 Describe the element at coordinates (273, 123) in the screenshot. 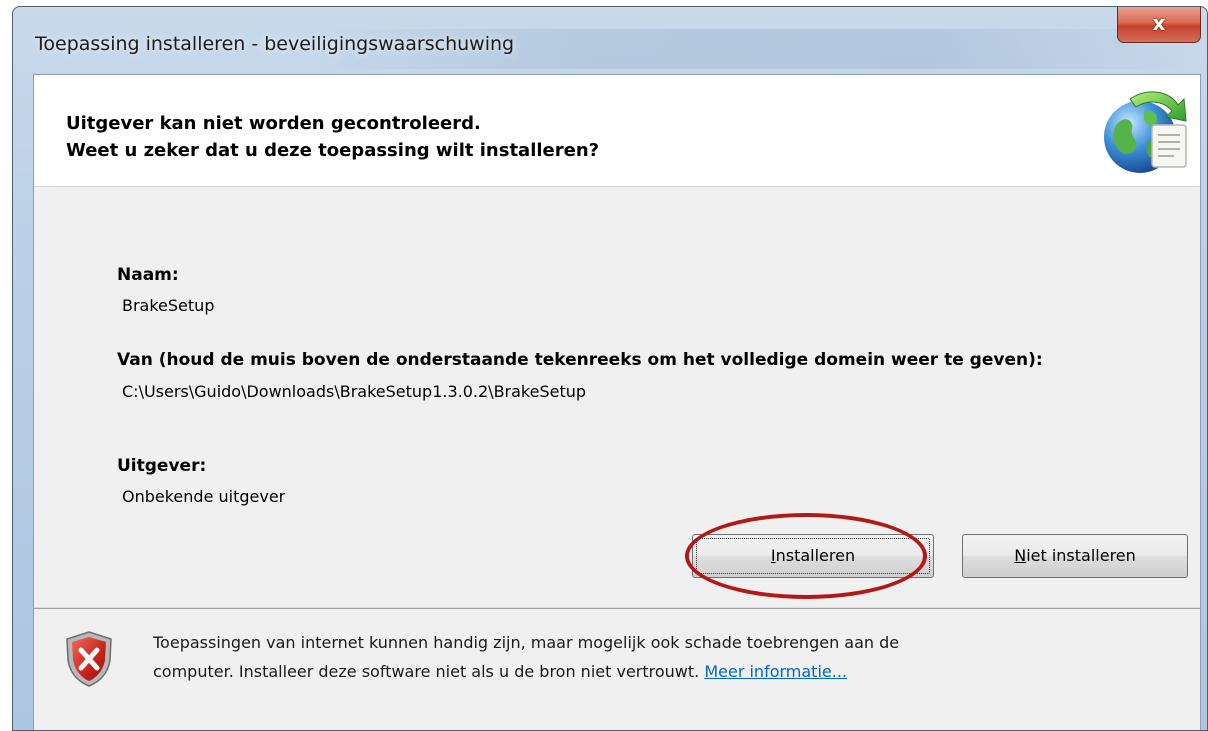

I see `header-warning-line: Uitgever kan niet worden gecontroleerd.` at that location.